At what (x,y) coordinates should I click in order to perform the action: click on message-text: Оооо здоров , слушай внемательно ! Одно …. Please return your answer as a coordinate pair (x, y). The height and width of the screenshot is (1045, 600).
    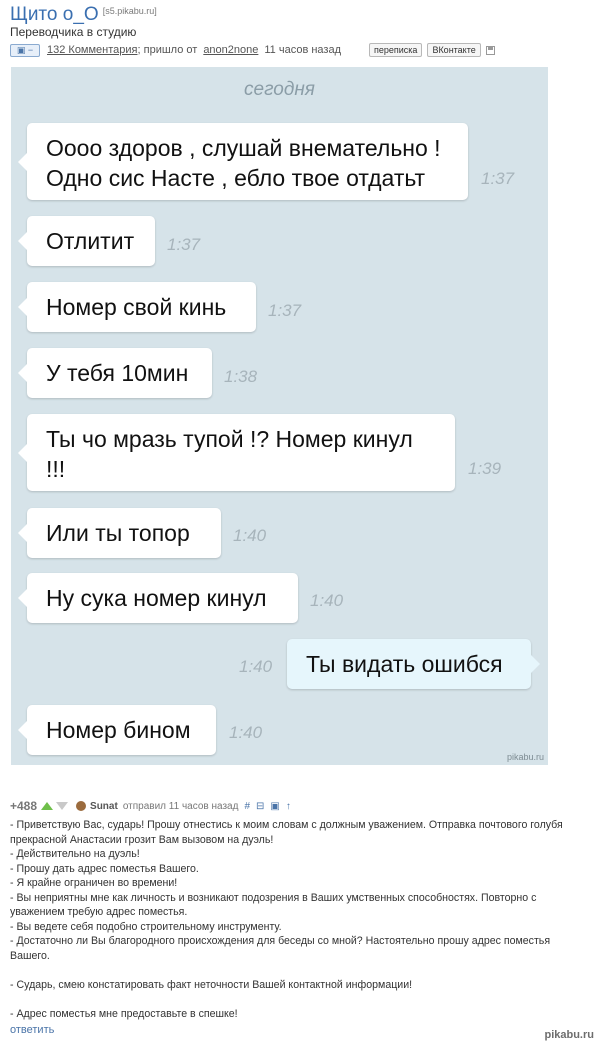
    Looking at the image, I should click on (243, 163).